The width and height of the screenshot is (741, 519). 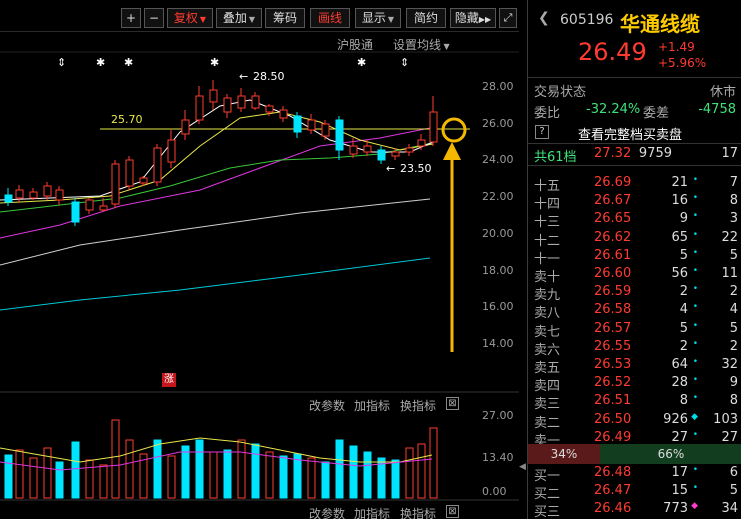 I want to click on bid-level-row: 买一 26.48 17 • 6, so click(x=634, y=474).